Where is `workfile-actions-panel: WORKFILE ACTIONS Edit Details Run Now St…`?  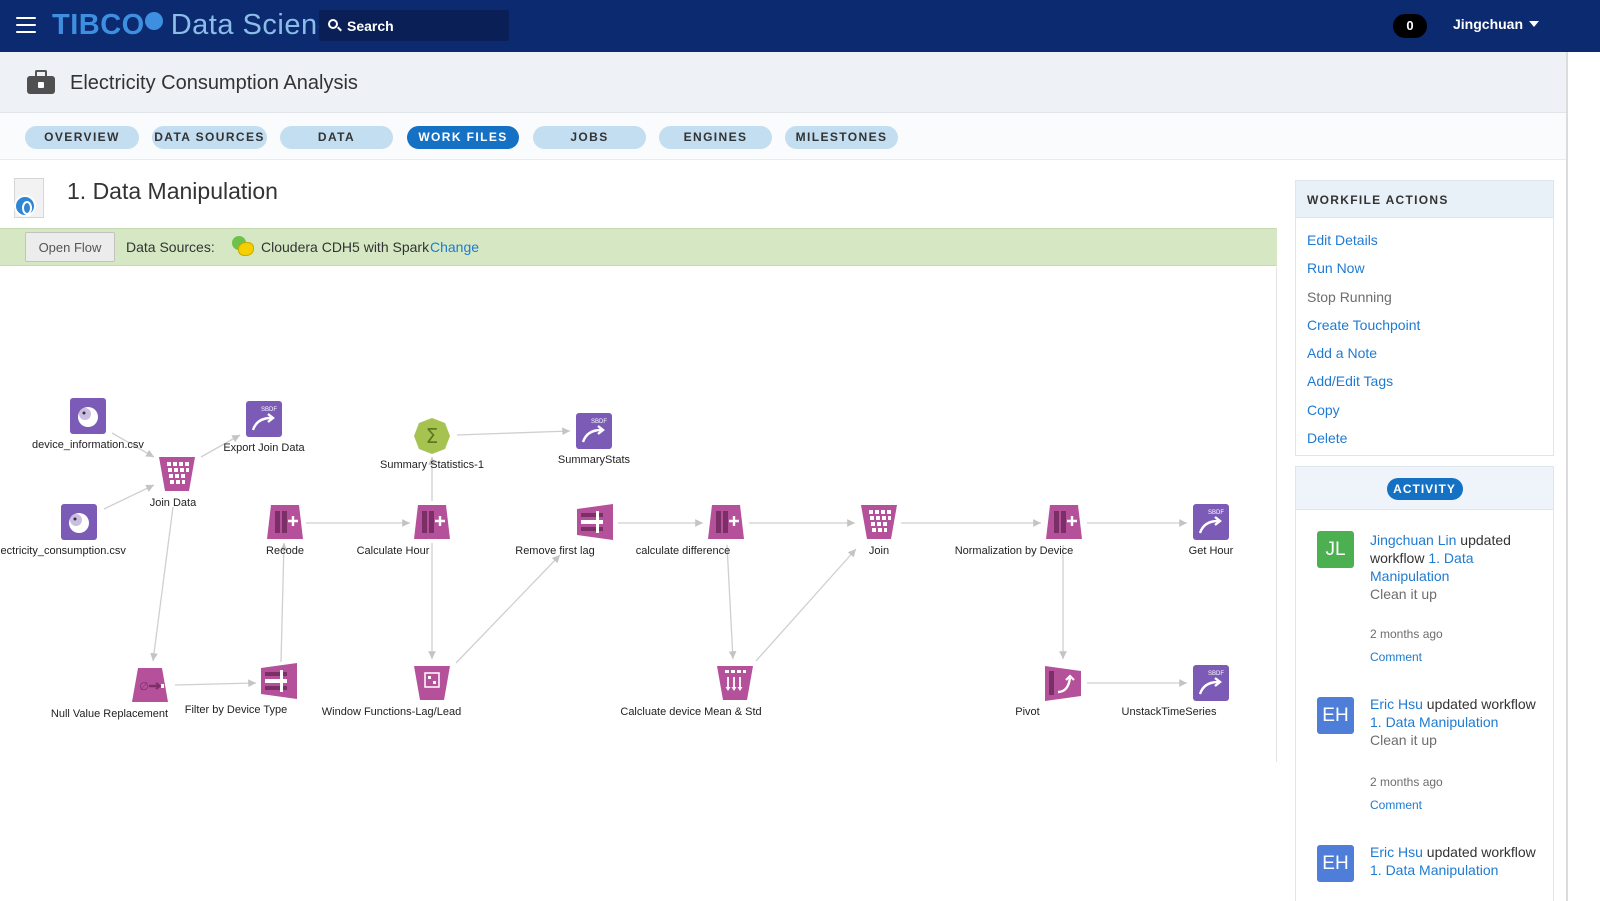 workfile-actions-panel: WORKFILE ACTIONS Edit Details Run Now St… is located at coordinates (1424, 318).